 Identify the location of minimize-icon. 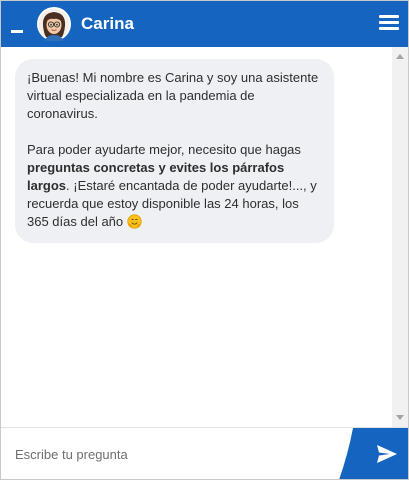
(17, 31).